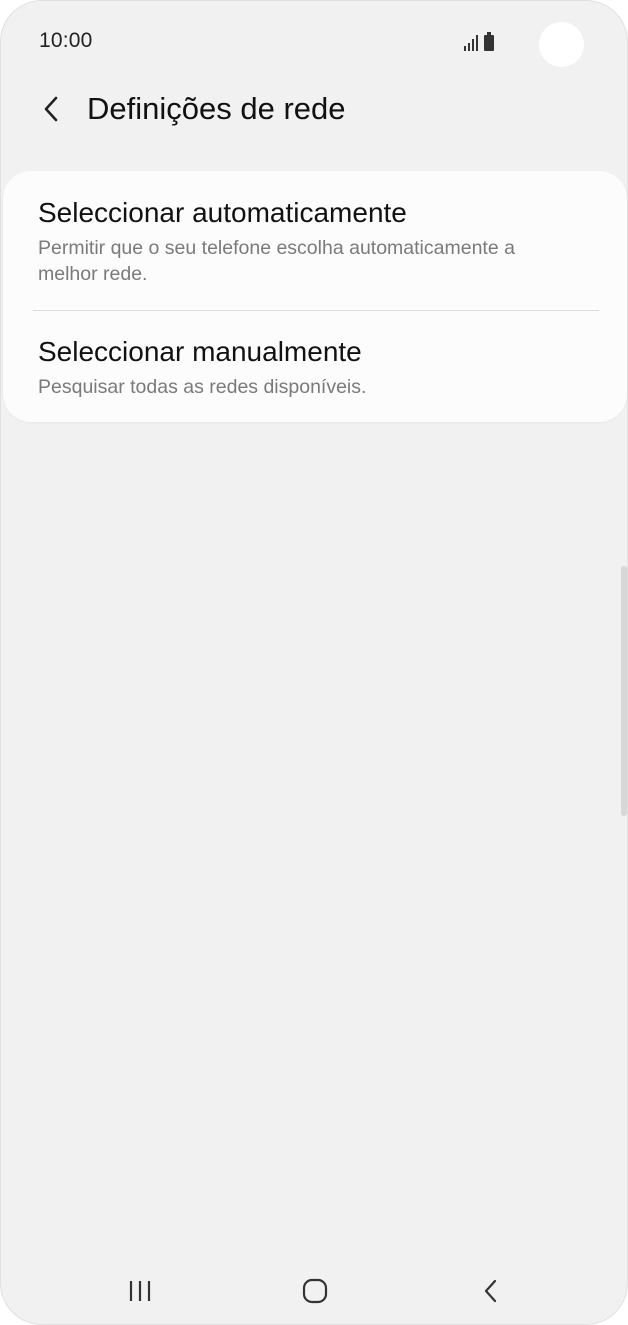  I want to click on signal-icon, so click(471, 43).